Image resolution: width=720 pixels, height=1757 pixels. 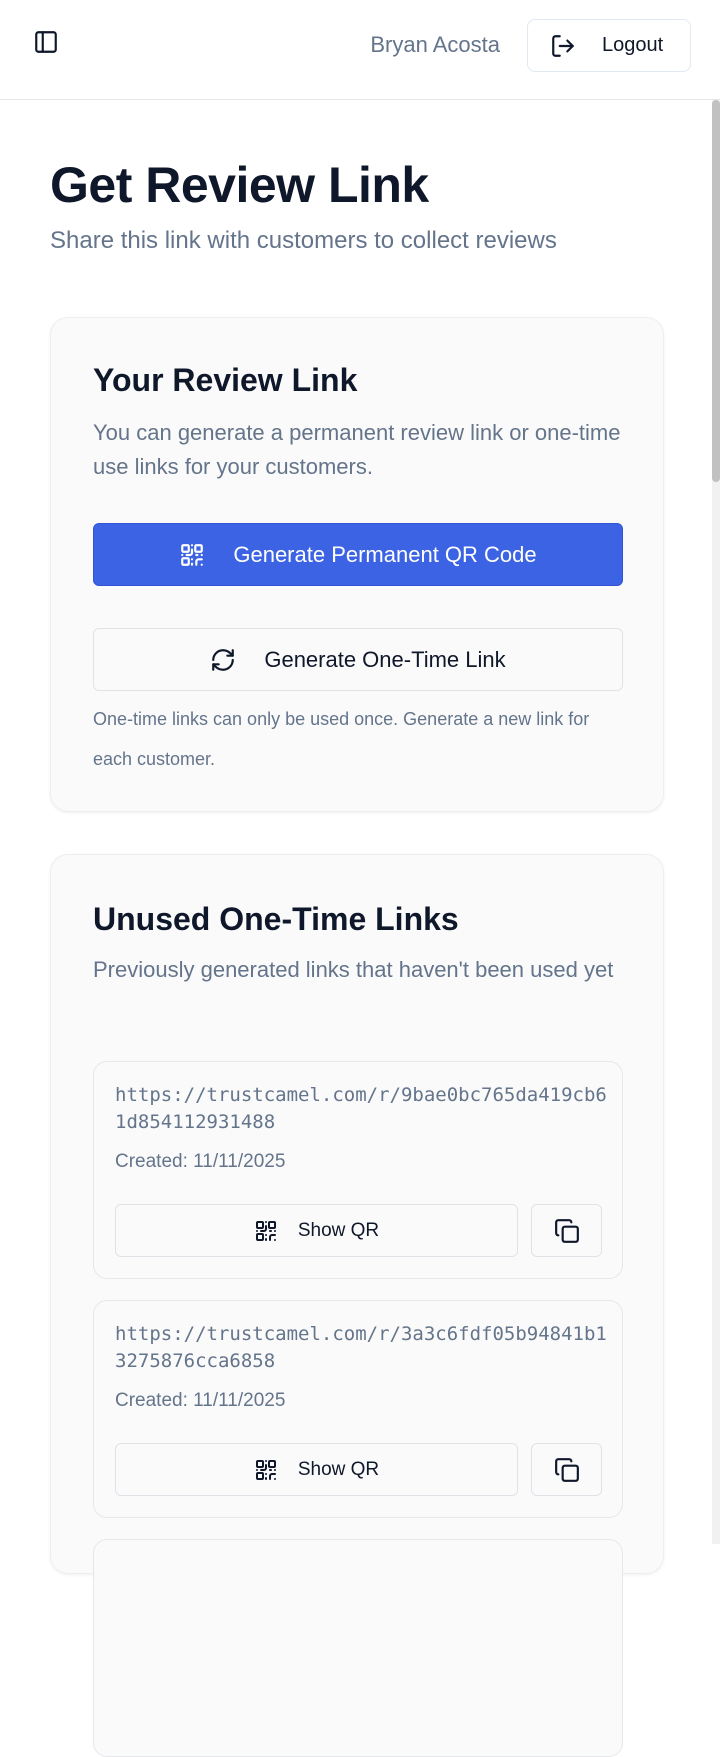 I want to click on generate-one-time-link-button: Generate One-Time Link, so click(x=358, y=659).